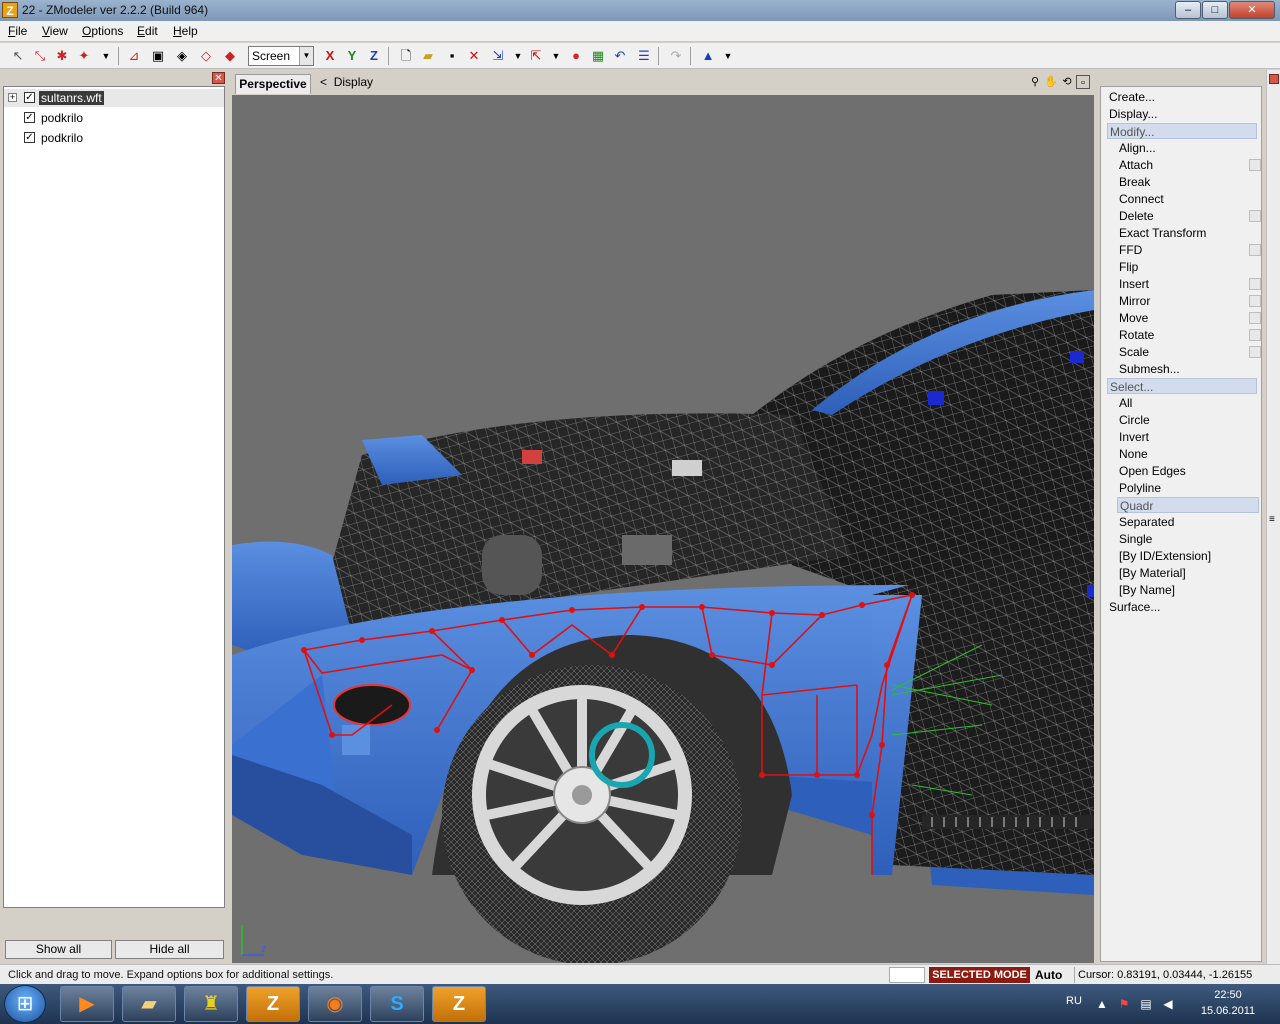  Describe the element at coordinates (1215, 10) in the screenshot. I see `maximize-button: □` at that location.